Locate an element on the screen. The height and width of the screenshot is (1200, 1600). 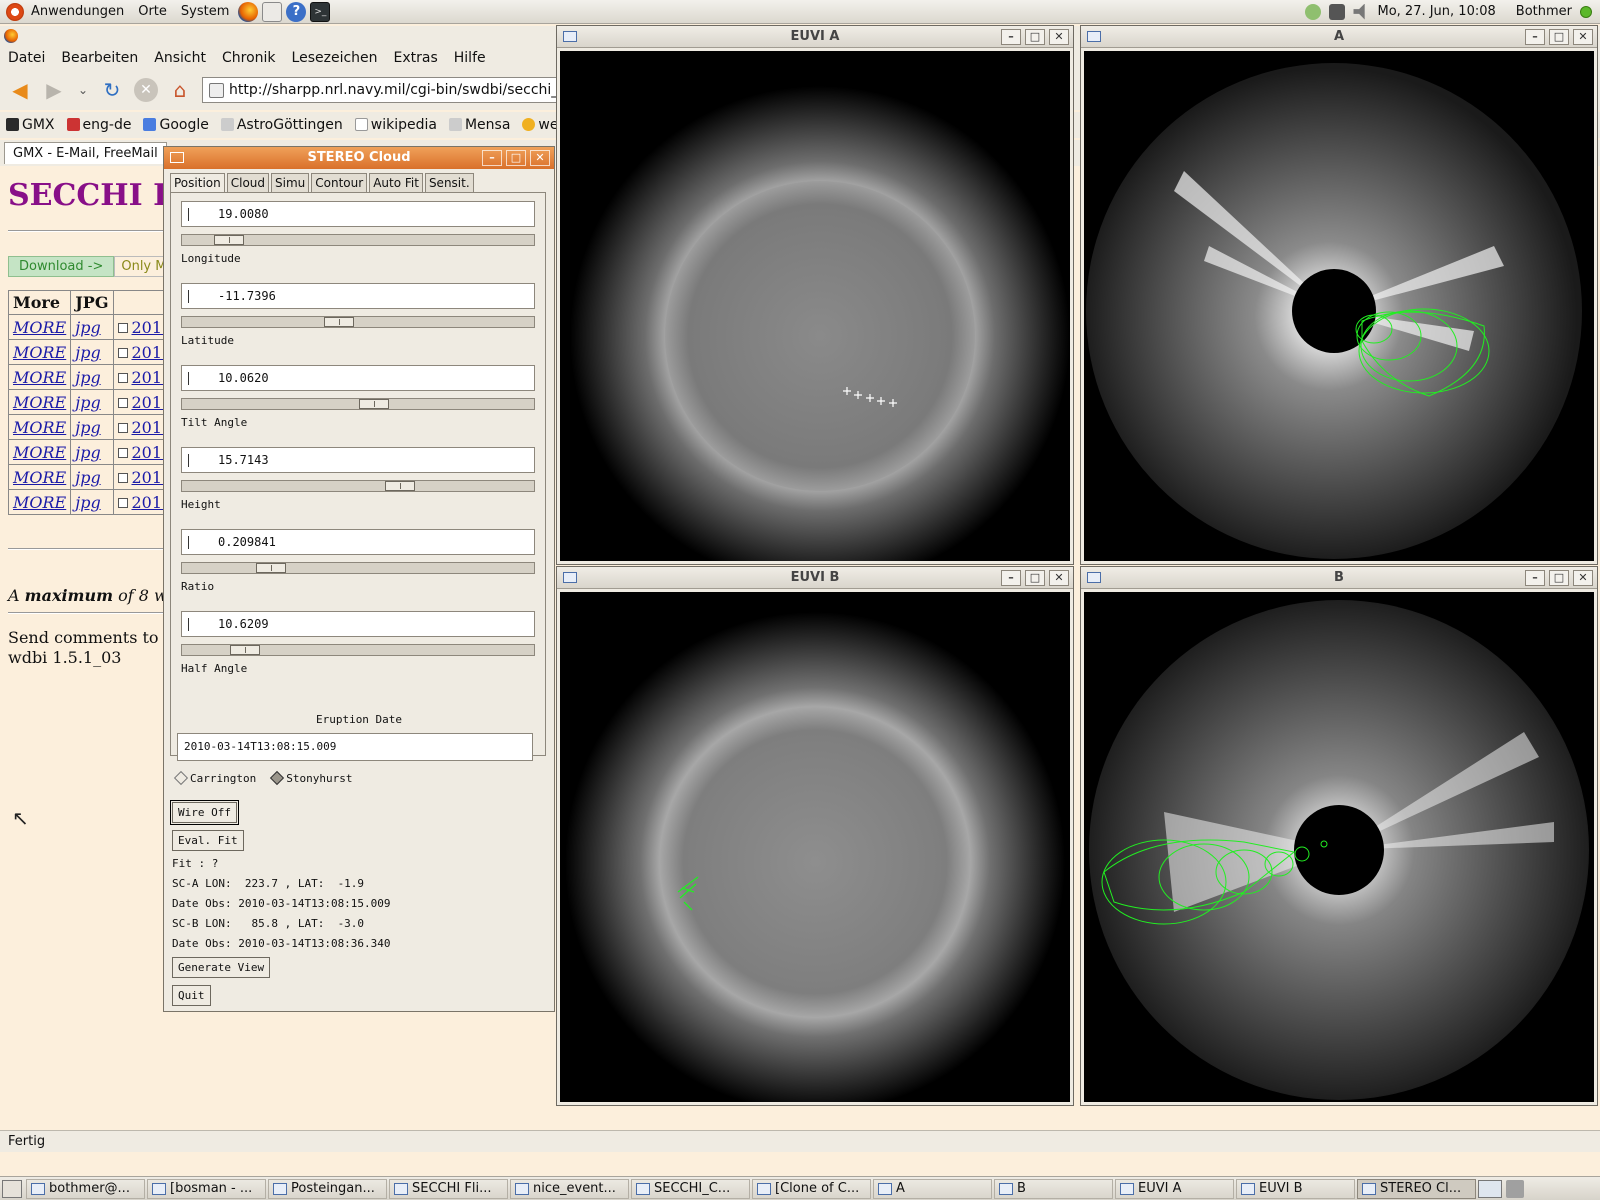
stereo-cloud-titlebar: STEREO Cloud – □ ✕ is located at coordinates (359, 158).